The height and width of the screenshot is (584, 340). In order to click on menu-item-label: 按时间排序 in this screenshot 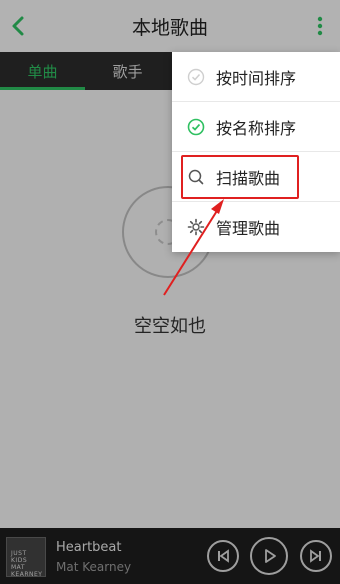, I will do `click(256, 78)`.